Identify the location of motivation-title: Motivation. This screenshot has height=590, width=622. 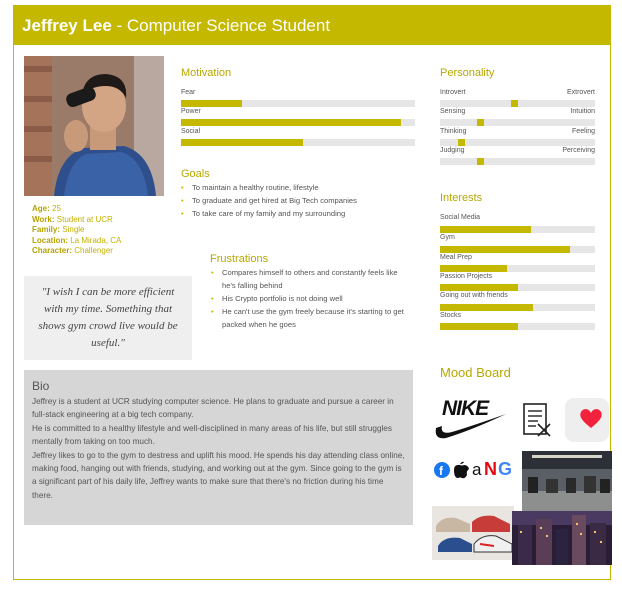
(206, 73).